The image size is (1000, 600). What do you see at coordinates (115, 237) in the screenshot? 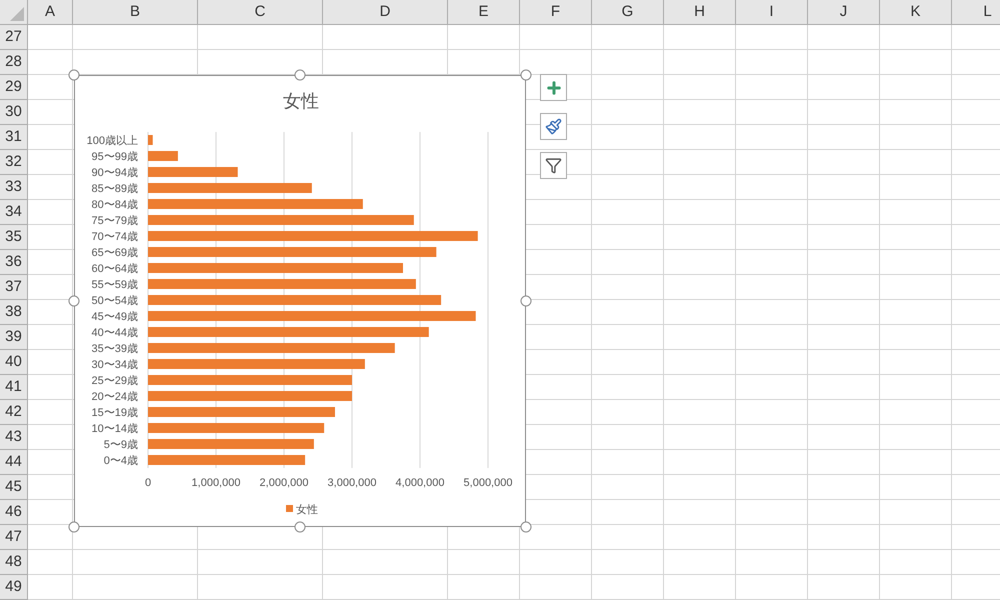
I see `category-label: 70〜74歳` at bounding box center [115, 237].